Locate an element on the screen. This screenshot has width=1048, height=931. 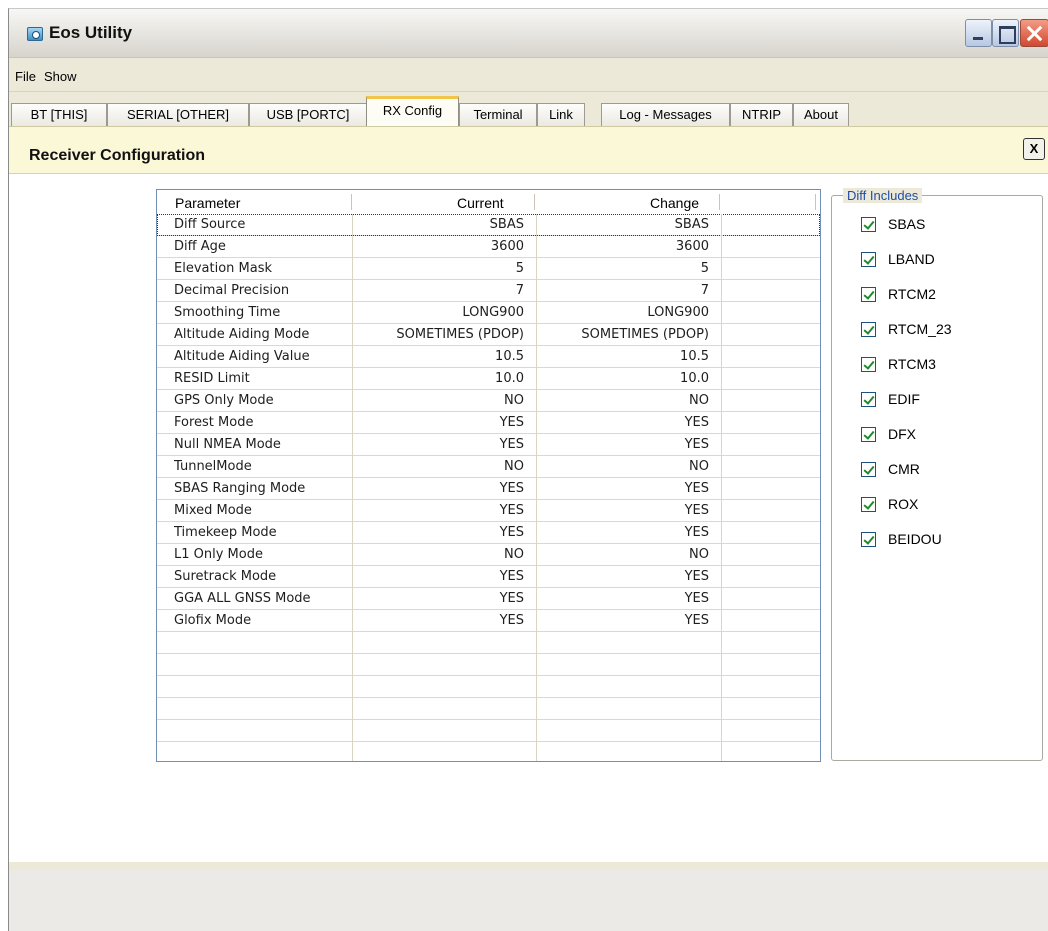
close-window-button is located at coordinates (1034, 33).